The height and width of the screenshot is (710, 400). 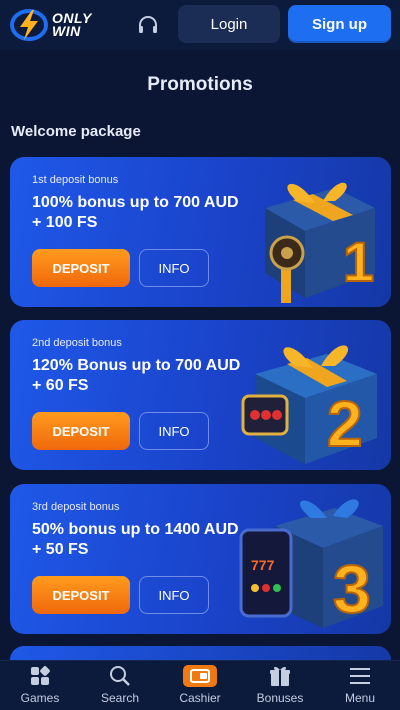 I want to click on nav-cashier: Cashier, so click(x=200, y=683).